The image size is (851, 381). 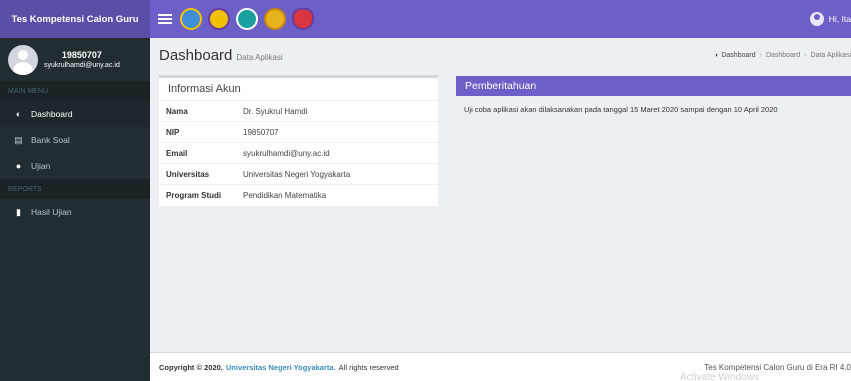 I want to click on user-avatar-icon, so click(x=816, y=19).